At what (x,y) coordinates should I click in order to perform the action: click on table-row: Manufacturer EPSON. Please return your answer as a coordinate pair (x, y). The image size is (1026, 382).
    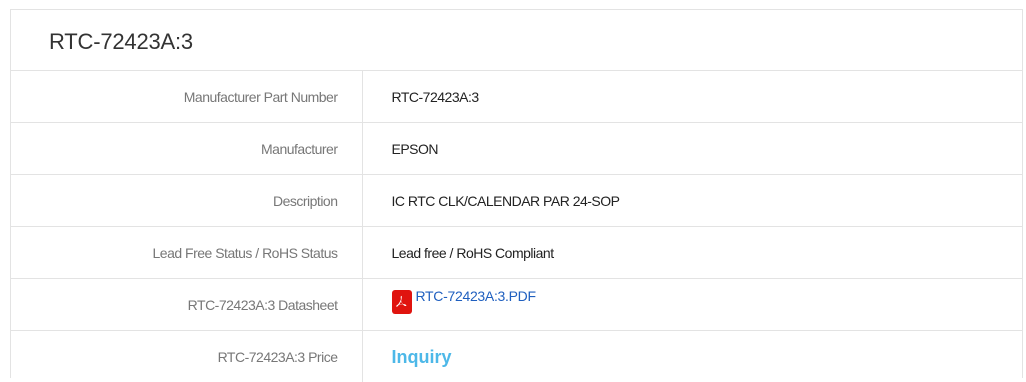
    Looking at the image, I should click on (516, 149).